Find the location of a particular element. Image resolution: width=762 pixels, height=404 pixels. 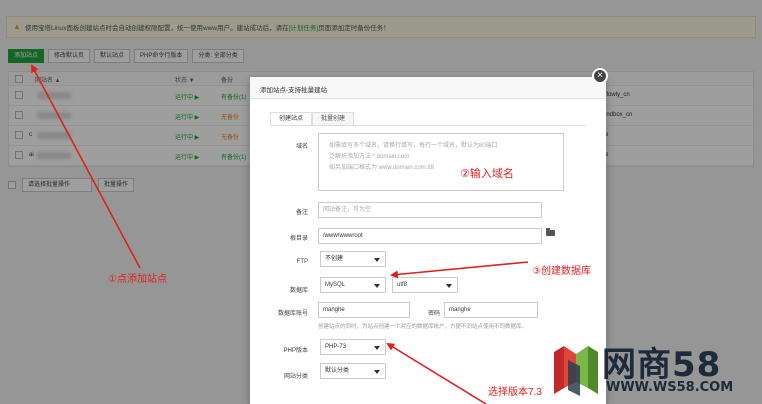

watermark-logo is located at coordinates (576, 371).